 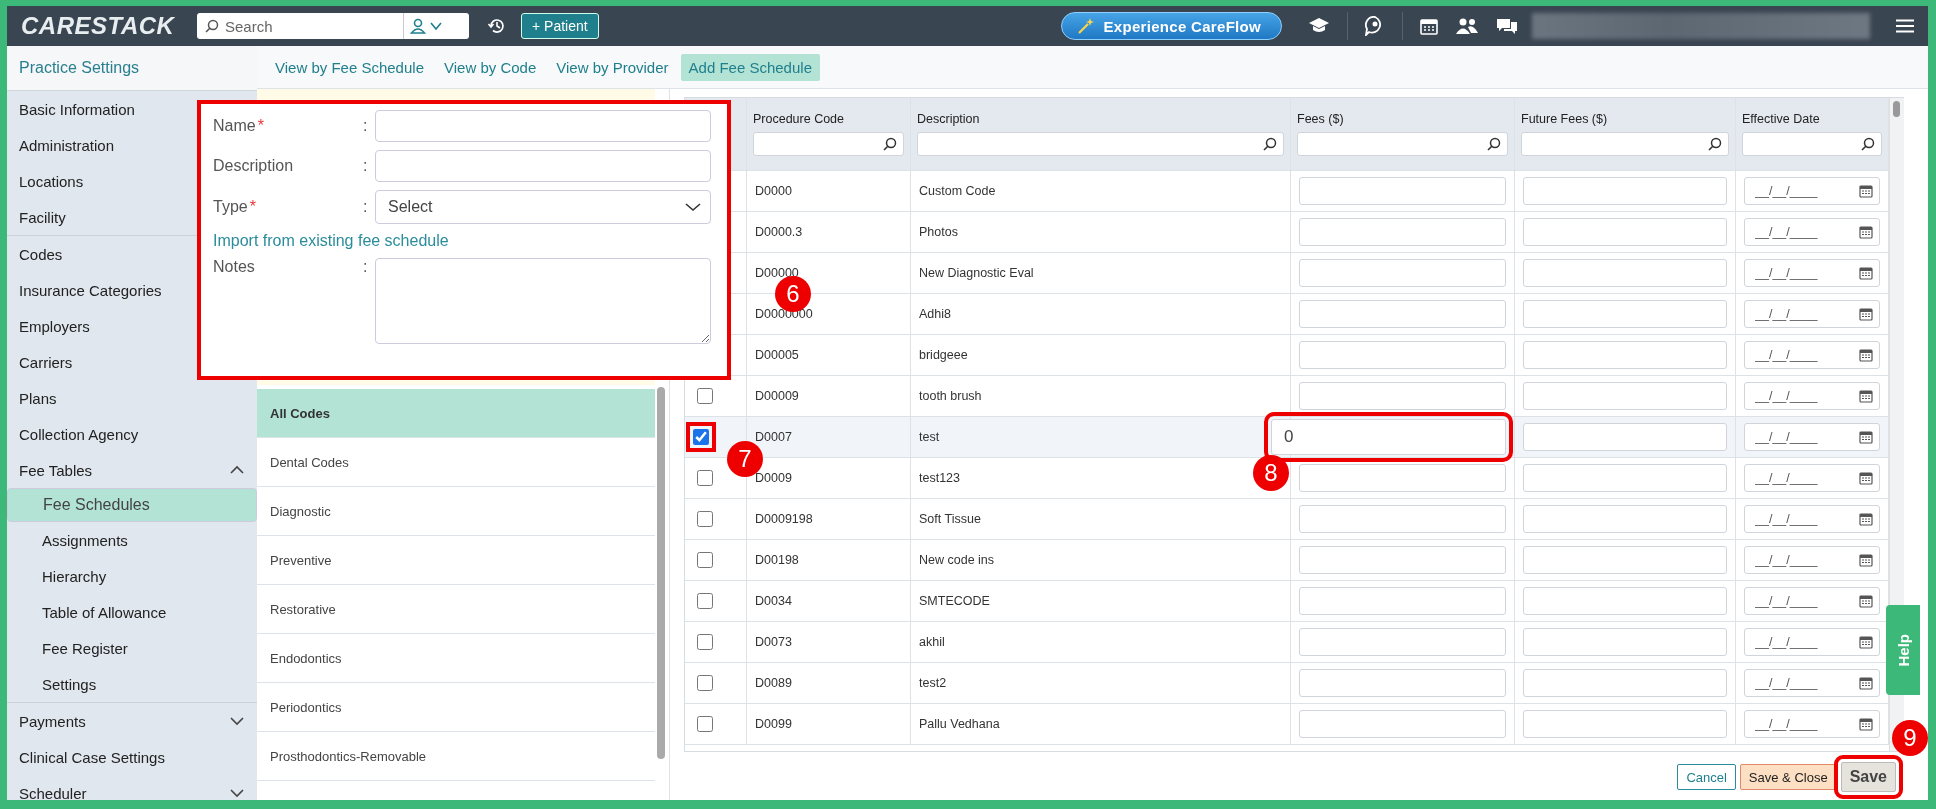 I want to click on table-cell: D0000, so click(x=829, y=191).